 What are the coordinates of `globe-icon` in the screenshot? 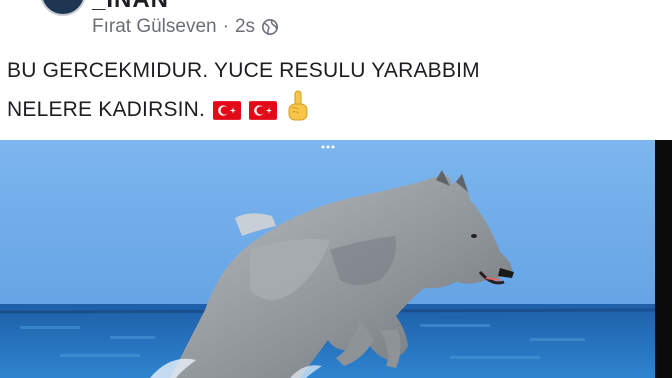 It's located at (270, 27).